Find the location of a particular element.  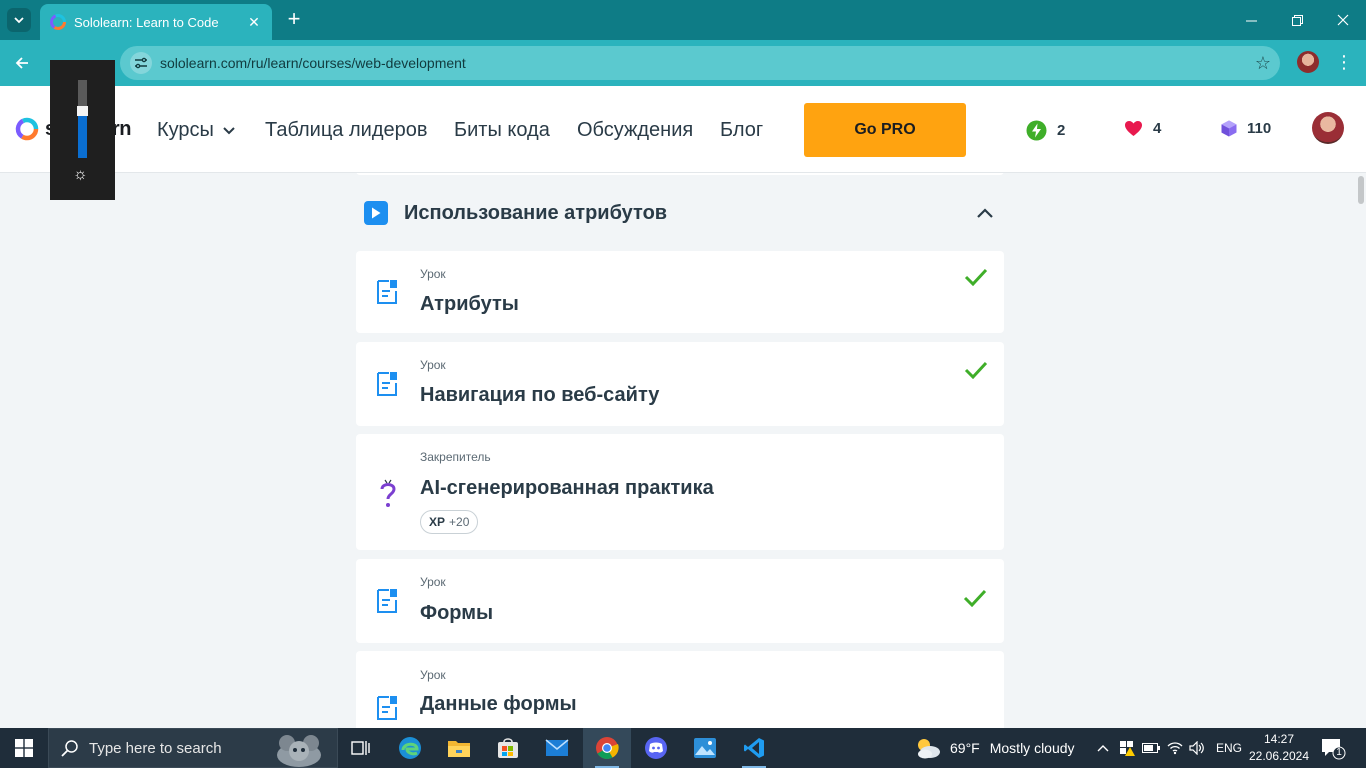

chevron-down-icon is located at coordinates (229, 130).